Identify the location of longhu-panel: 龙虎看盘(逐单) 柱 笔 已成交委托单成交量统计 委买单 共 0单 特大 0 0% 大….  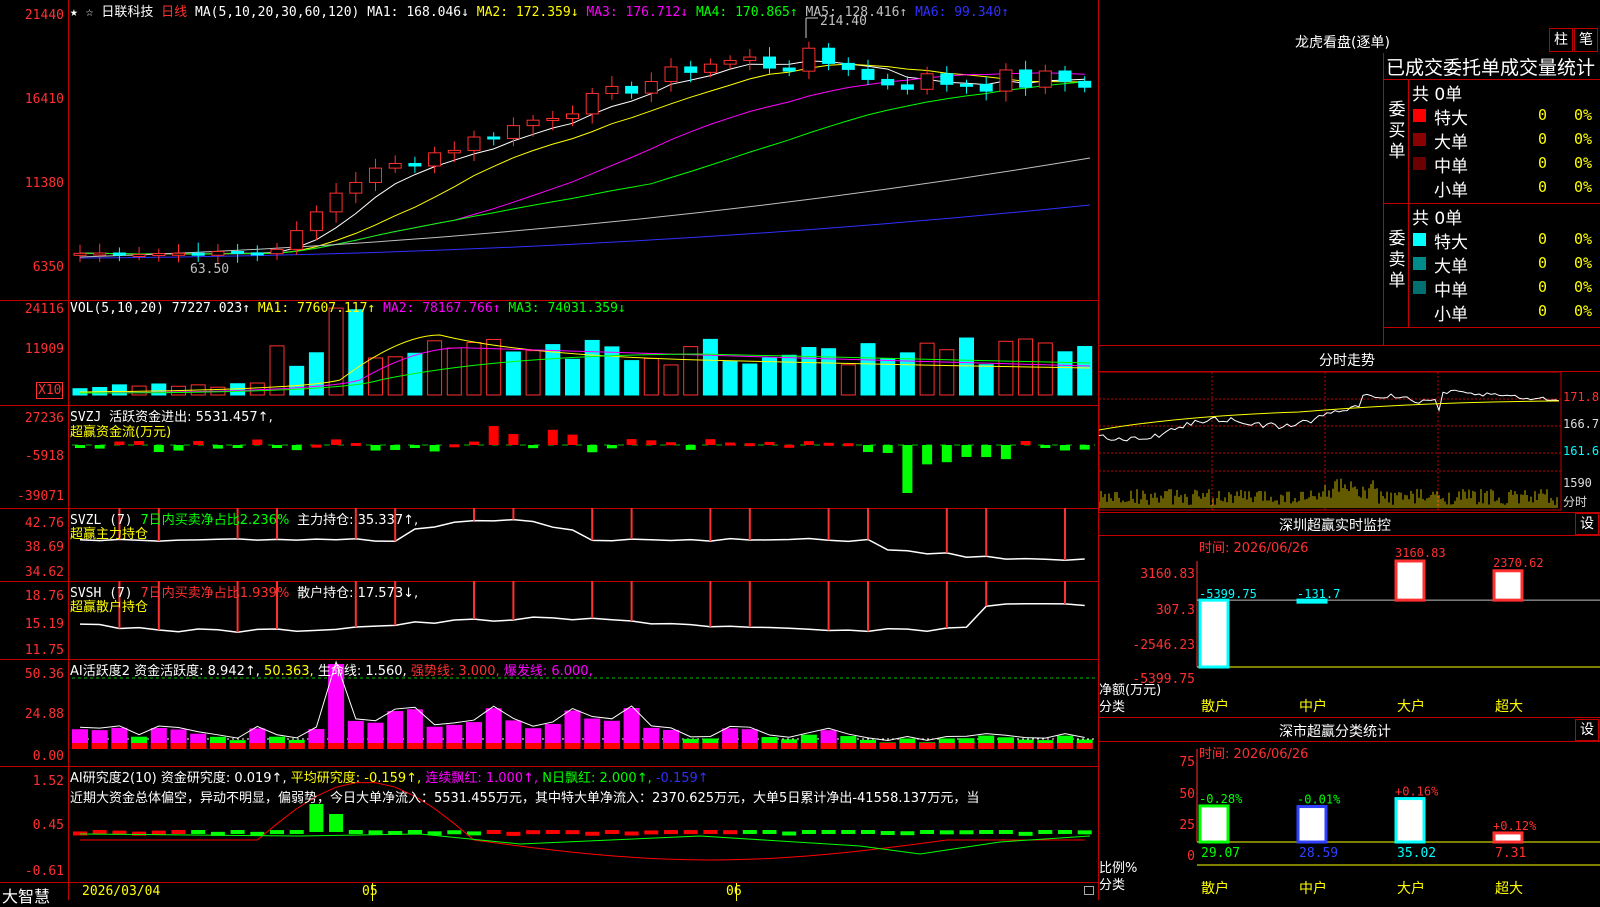
(1349, 172).